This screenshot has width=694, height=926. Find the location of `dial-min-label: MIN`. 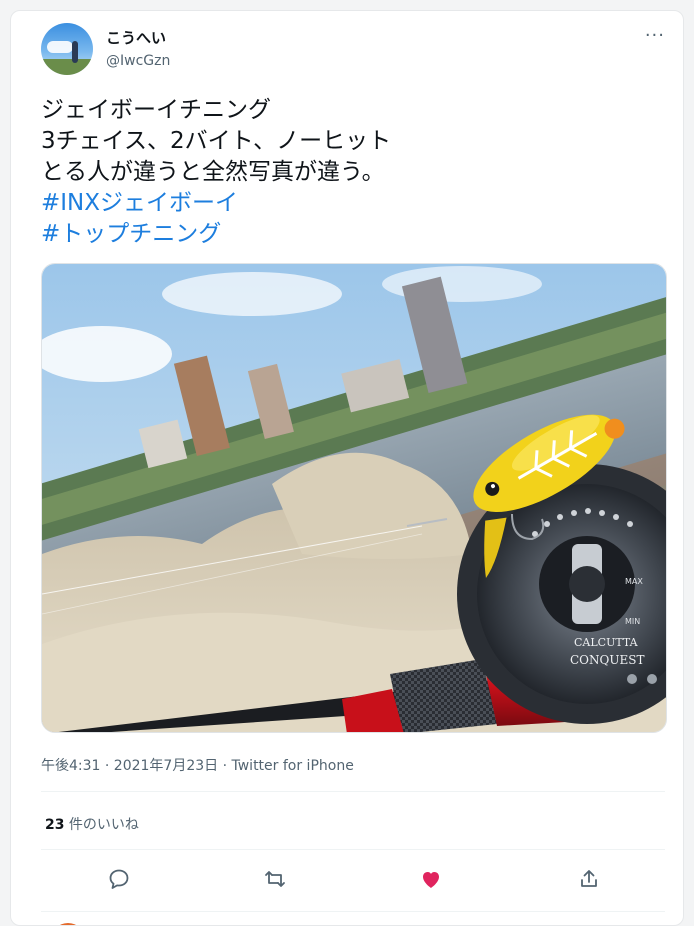

dial-min-label: MIN is located at coordinates (632, 621).